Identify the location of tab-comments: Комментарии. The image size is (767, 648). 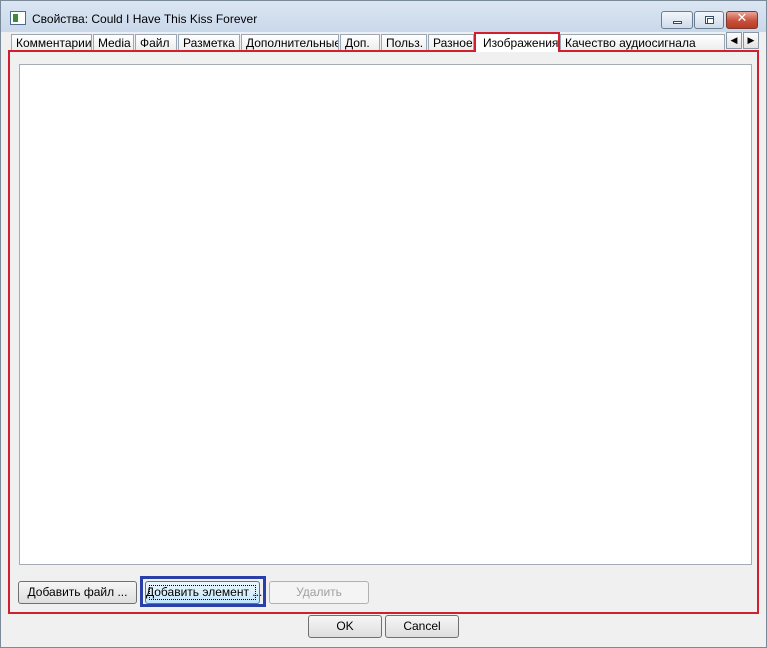
(51, 42).